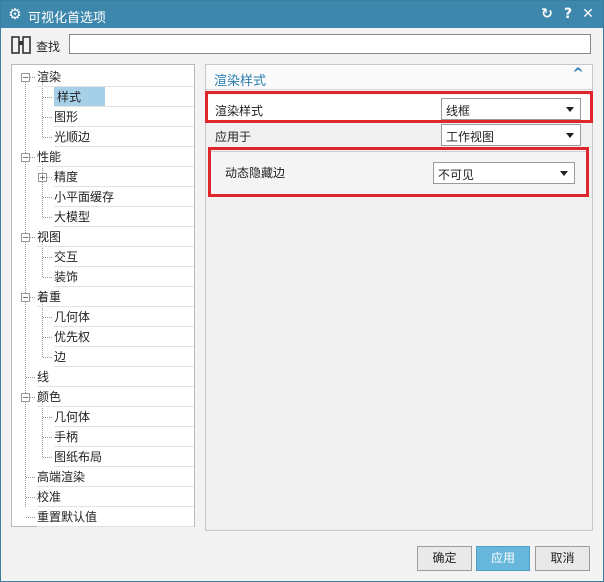  Describe the element at coordinates (72, 337) in the screenshot. I see `tree-item-label: 优先权` at that location.